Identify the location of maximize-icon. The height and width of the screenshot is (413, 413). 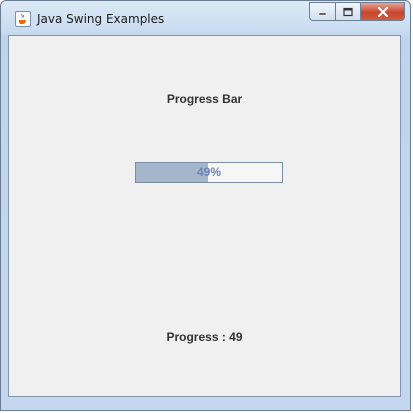
(348, 11).